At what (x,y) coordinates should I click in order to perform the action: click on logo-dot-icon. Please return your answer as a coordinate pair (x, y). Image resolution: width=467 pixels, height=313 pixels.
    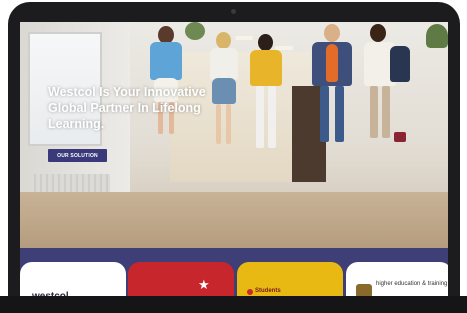
    Looking at the image, I should click on (250, 292).